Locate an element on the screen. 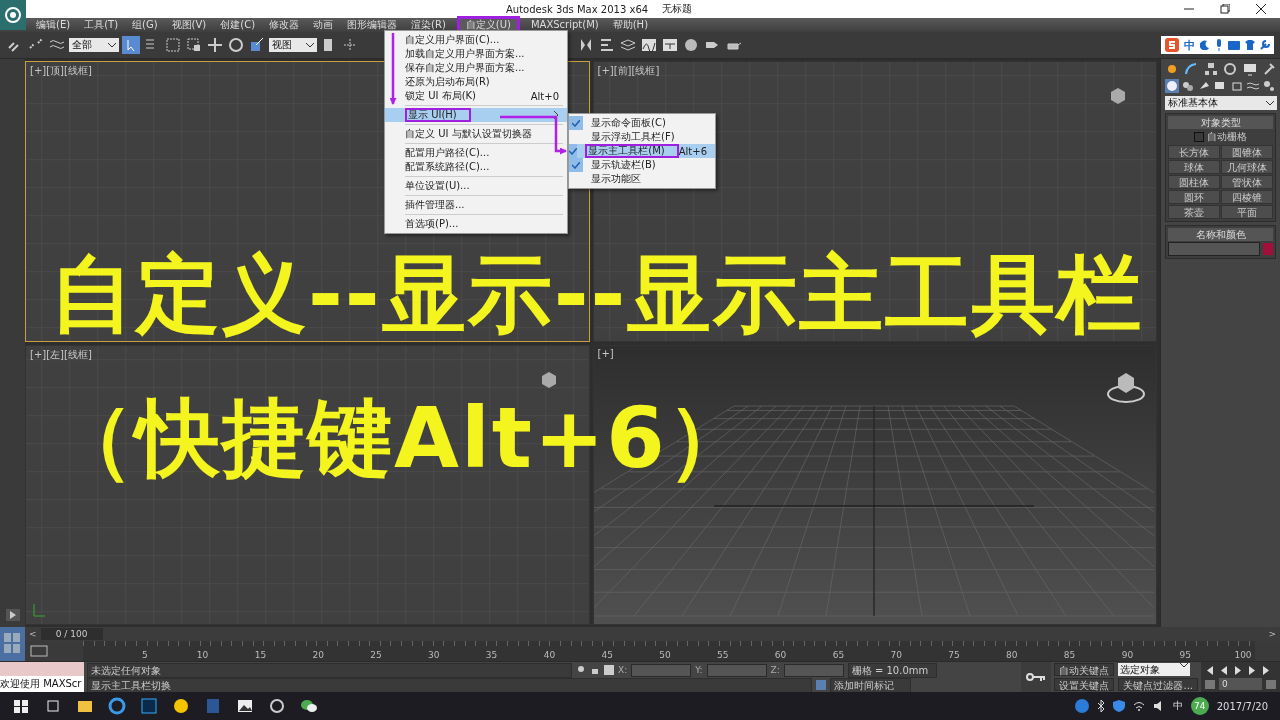 The image size is (1280, 720). shield-icon is located at coordinates (1118, 706).